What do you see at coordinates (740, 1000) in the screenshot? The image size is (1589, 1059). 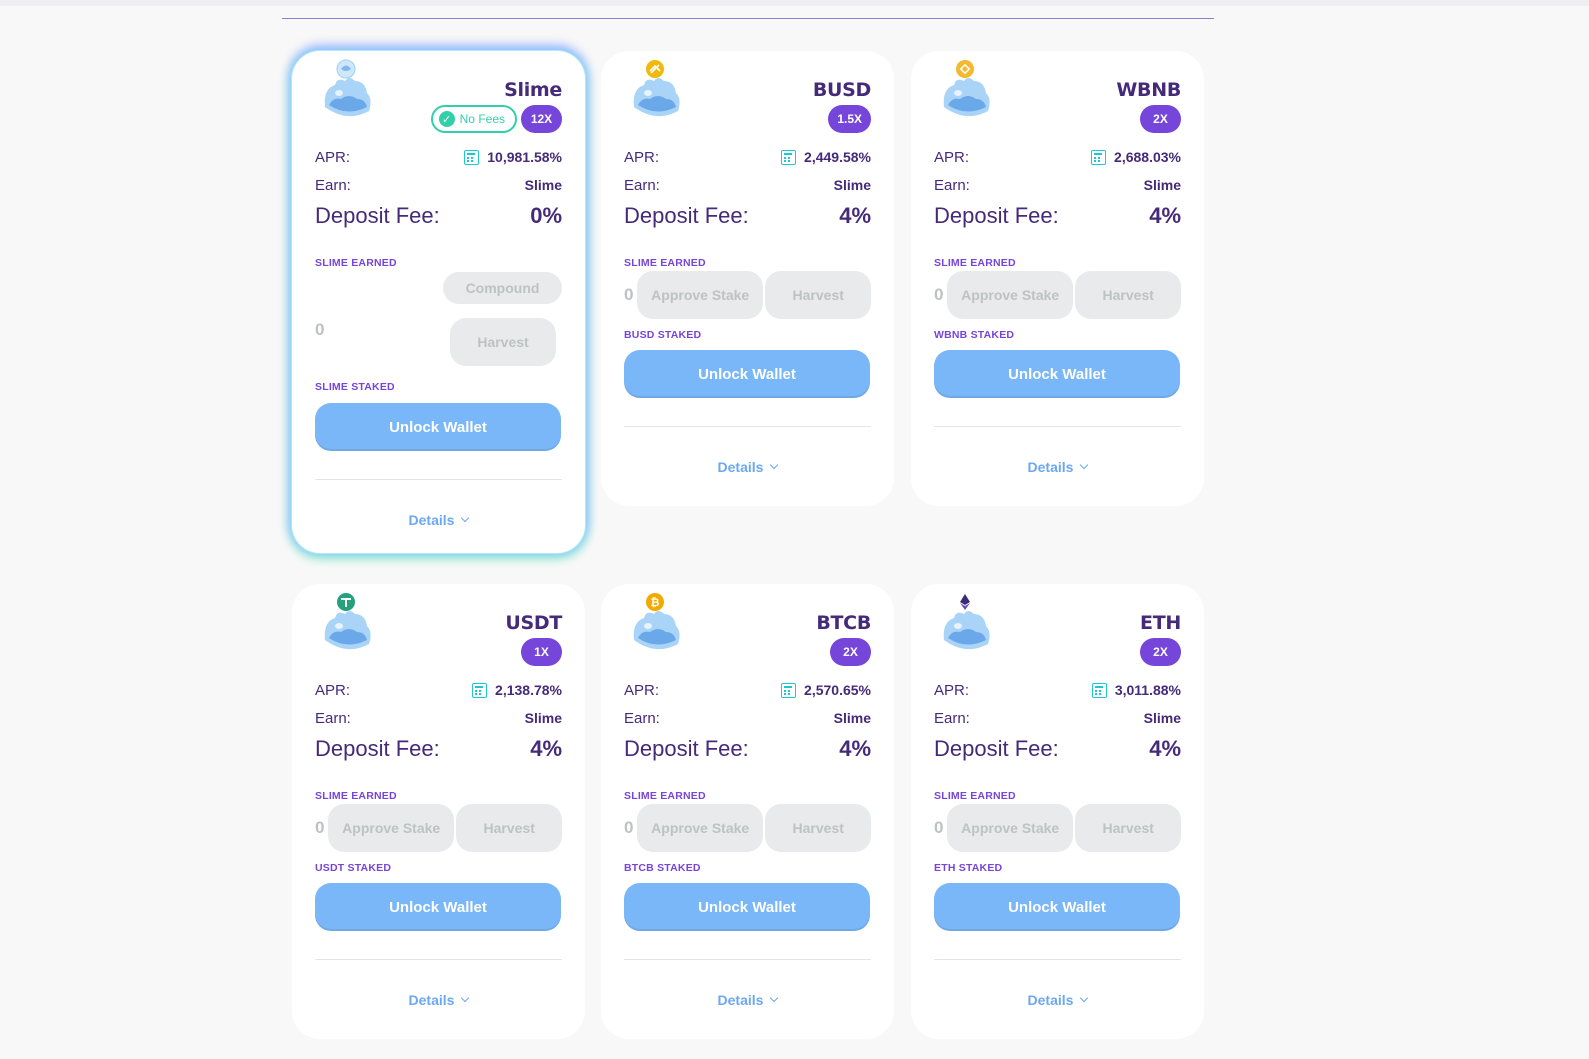 I see `details-label: Details` at bounding box center [740, 1000].